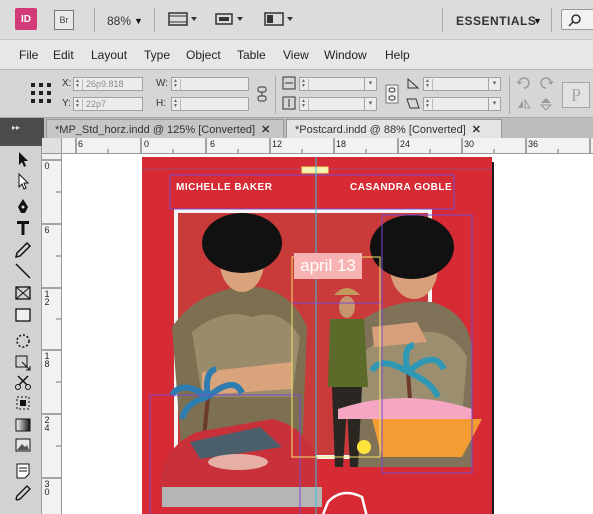 The height and width of the screenshot is (514, 593). Describe the element at coordinates (23, 445) in the screenshot. I see `image-placeholder-icon` at that location.